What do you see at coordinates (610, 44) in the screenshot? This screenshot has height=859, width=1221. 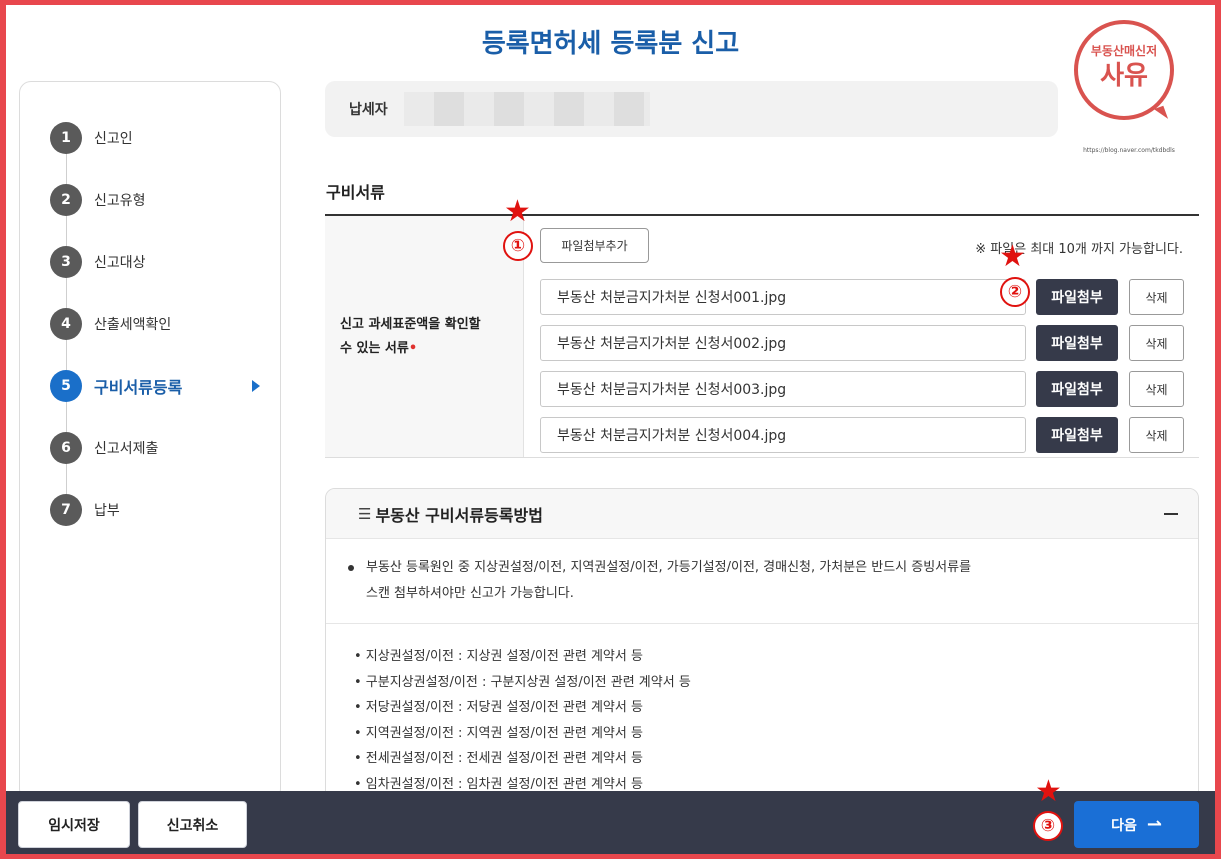 I see `page-title: 등록면허세 등록분 신고` at bounding box center [610, 44].